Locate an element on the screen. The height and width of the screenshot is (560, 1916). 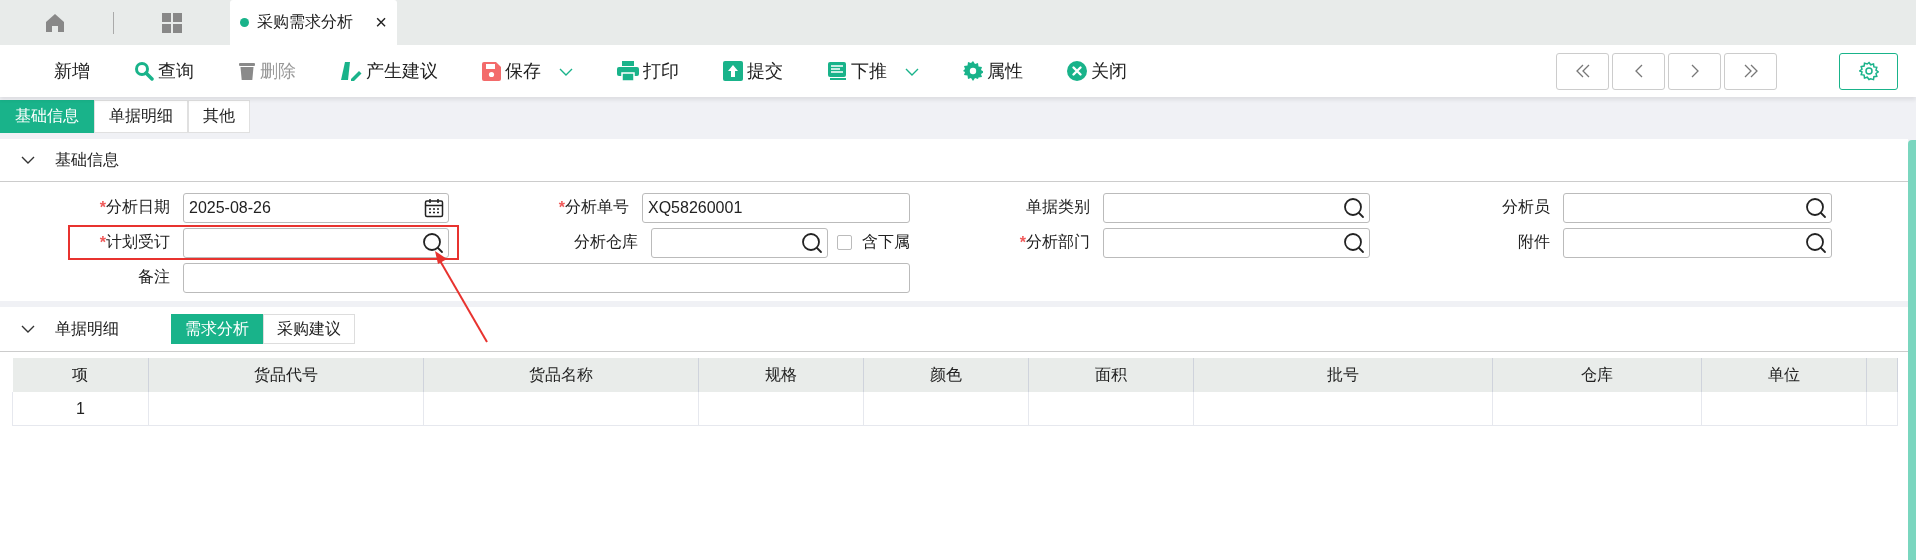
close-icon is located at coordinates (1077, 71).